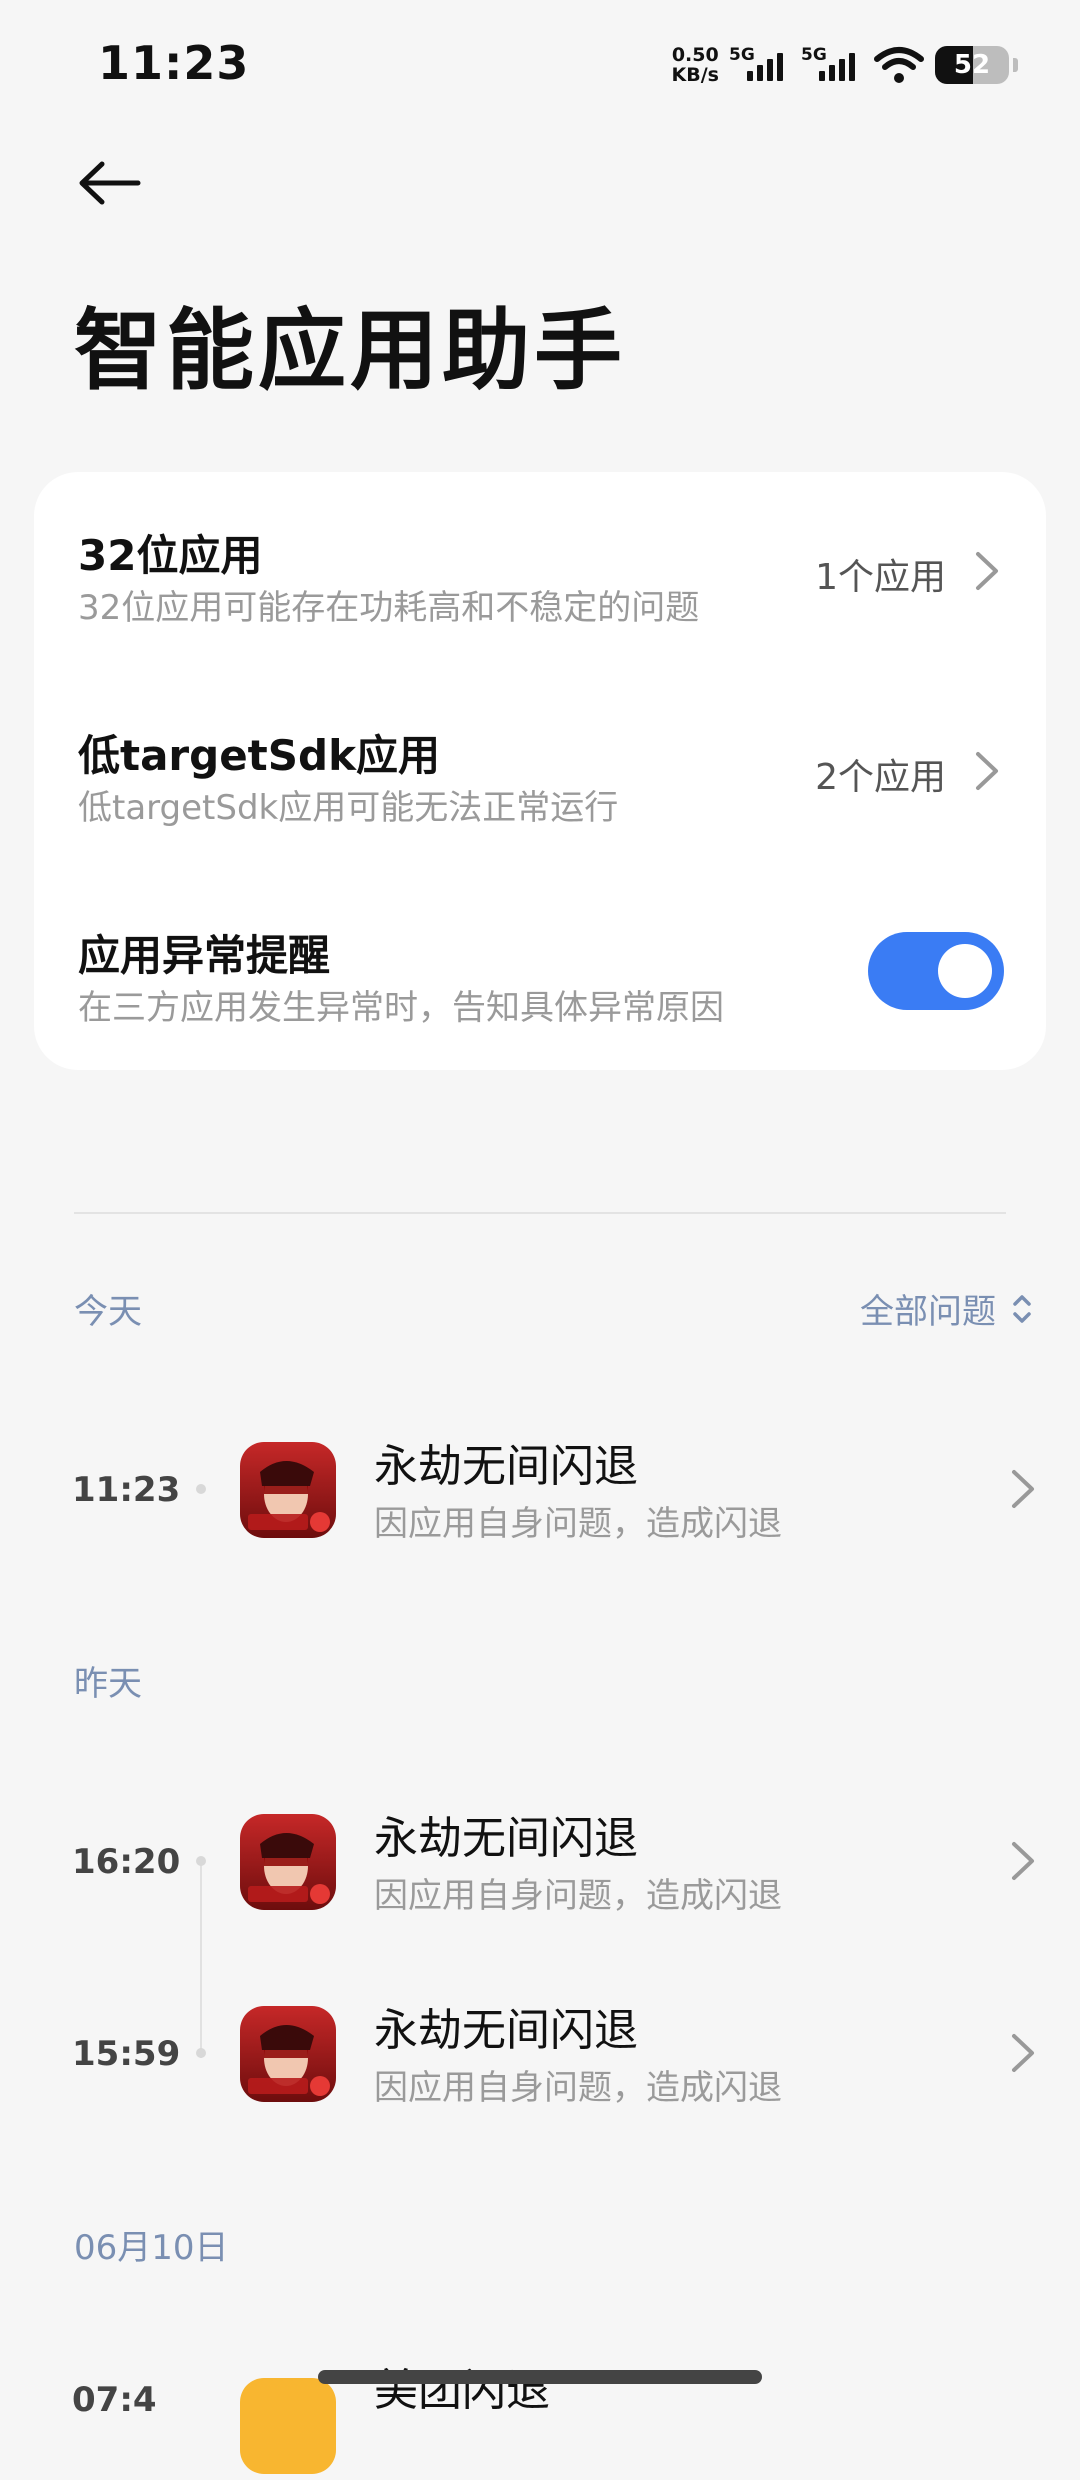 The height and width of the screenshot is (2480, 1080). I want to click on bit32-apps-row: 32位应用 32位应用可能存在功耗高和不稳定的问题 1个应用, so click(540, 562).